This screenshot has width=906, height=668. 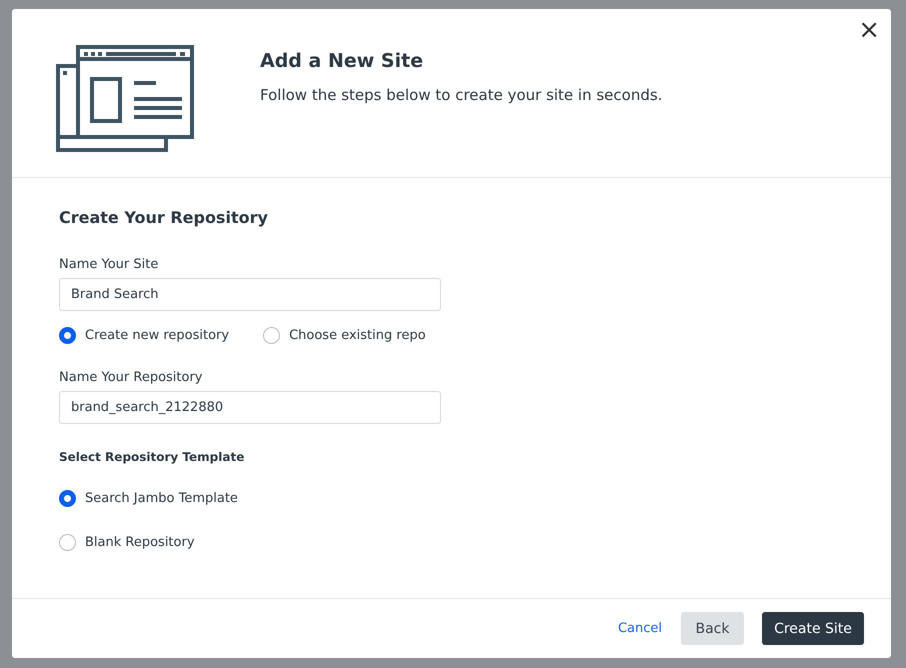 What do you see at coordinates (342, 61) in the screenshot?
I see `dialog-title: Add a New Site` at bounding box center [342, 61].